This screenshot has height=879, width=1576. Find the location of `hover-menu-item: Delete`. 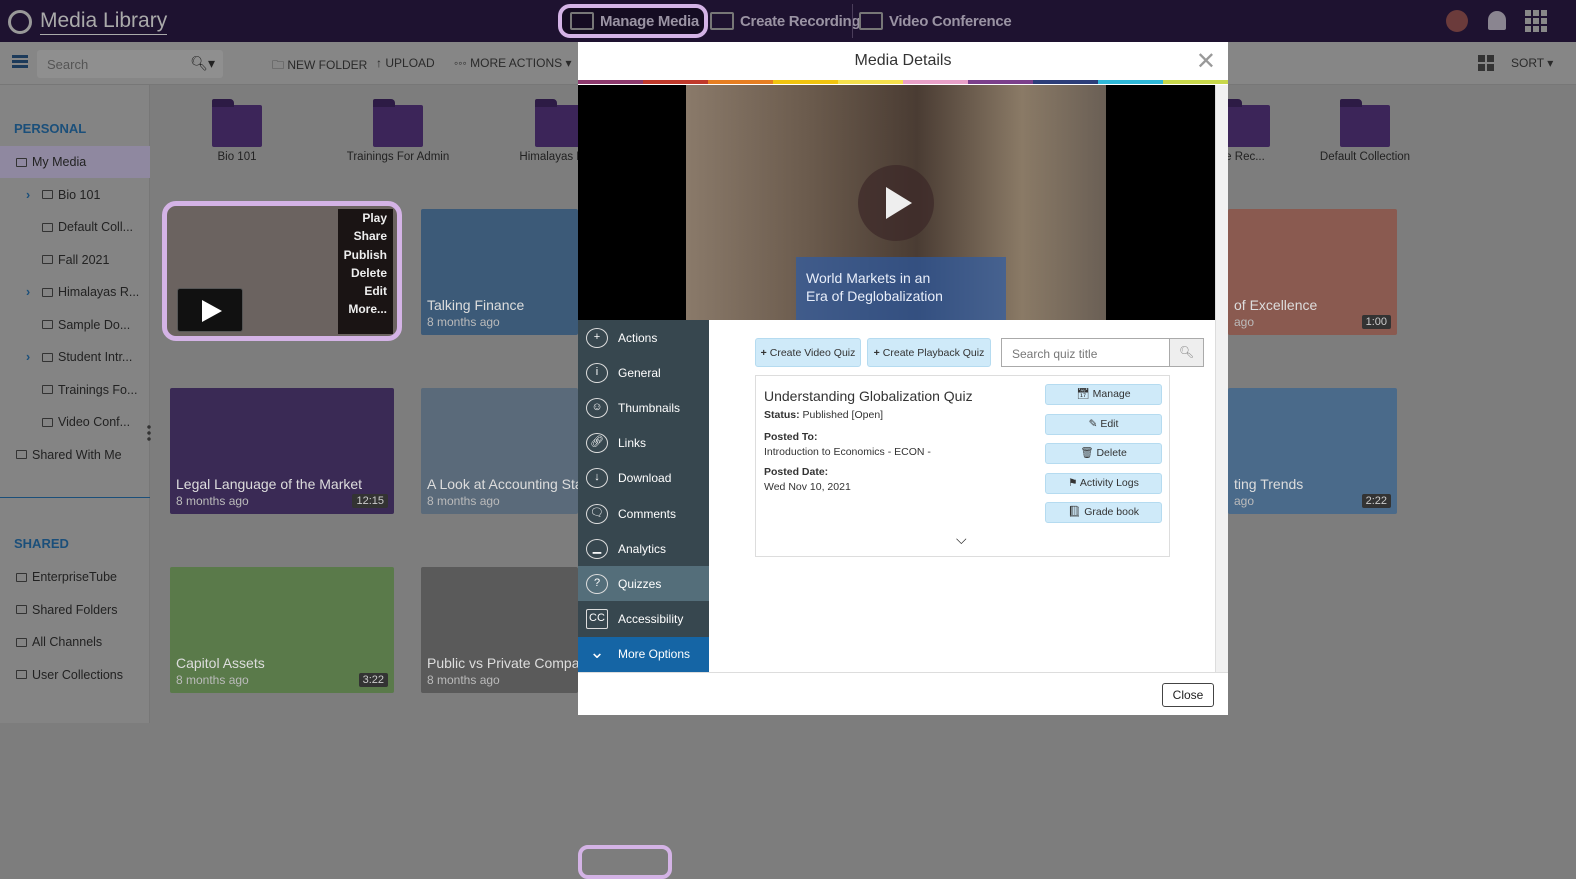

hover-menu-item: Delete is located at coordinates (362, 273).